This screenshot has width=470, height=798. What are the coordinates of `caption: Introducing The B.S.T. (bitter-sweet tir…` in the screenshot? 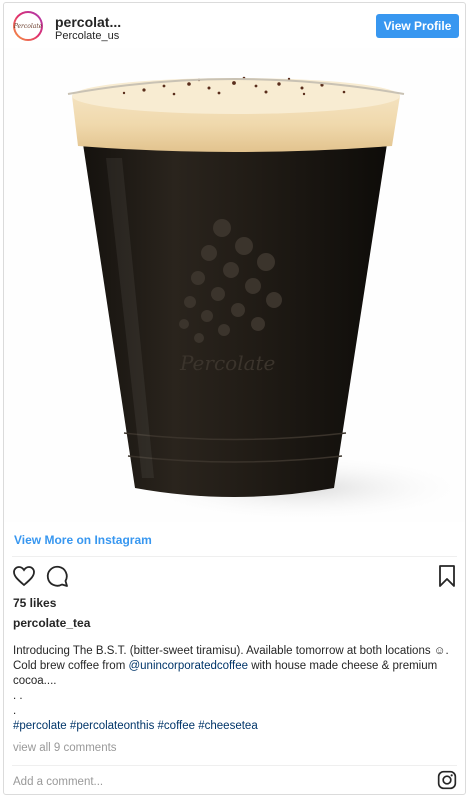 It's located at (235, 689).